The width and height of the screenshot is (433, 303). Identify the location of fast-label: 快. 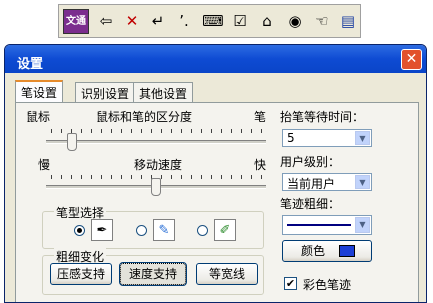
(260, 165).